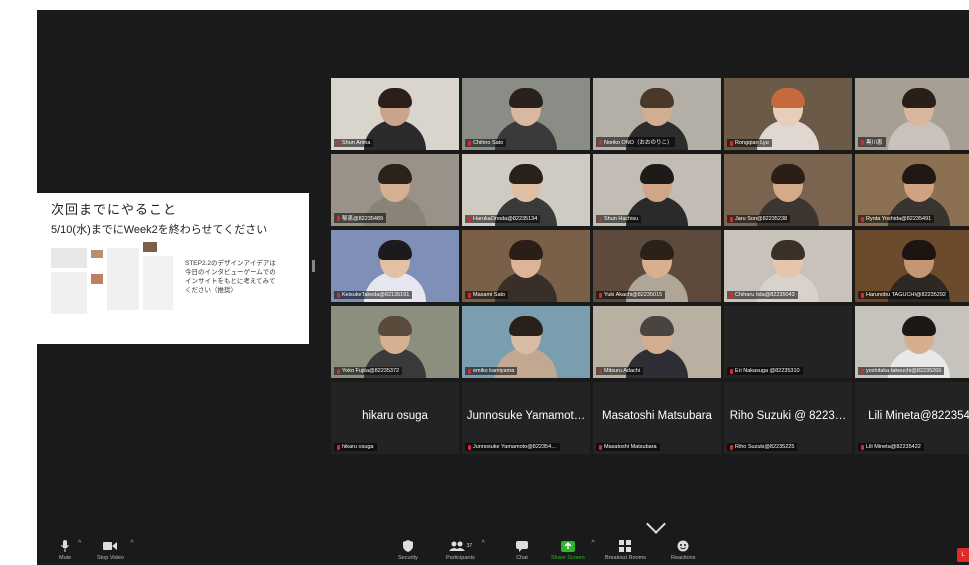 The height and width of the screenshot is (565, 969). What do you see at coordinates (891, 447) in the screenshot?
I see `participant-name-label: Lili Mineta@82235422` at bounding box center [891, 447].